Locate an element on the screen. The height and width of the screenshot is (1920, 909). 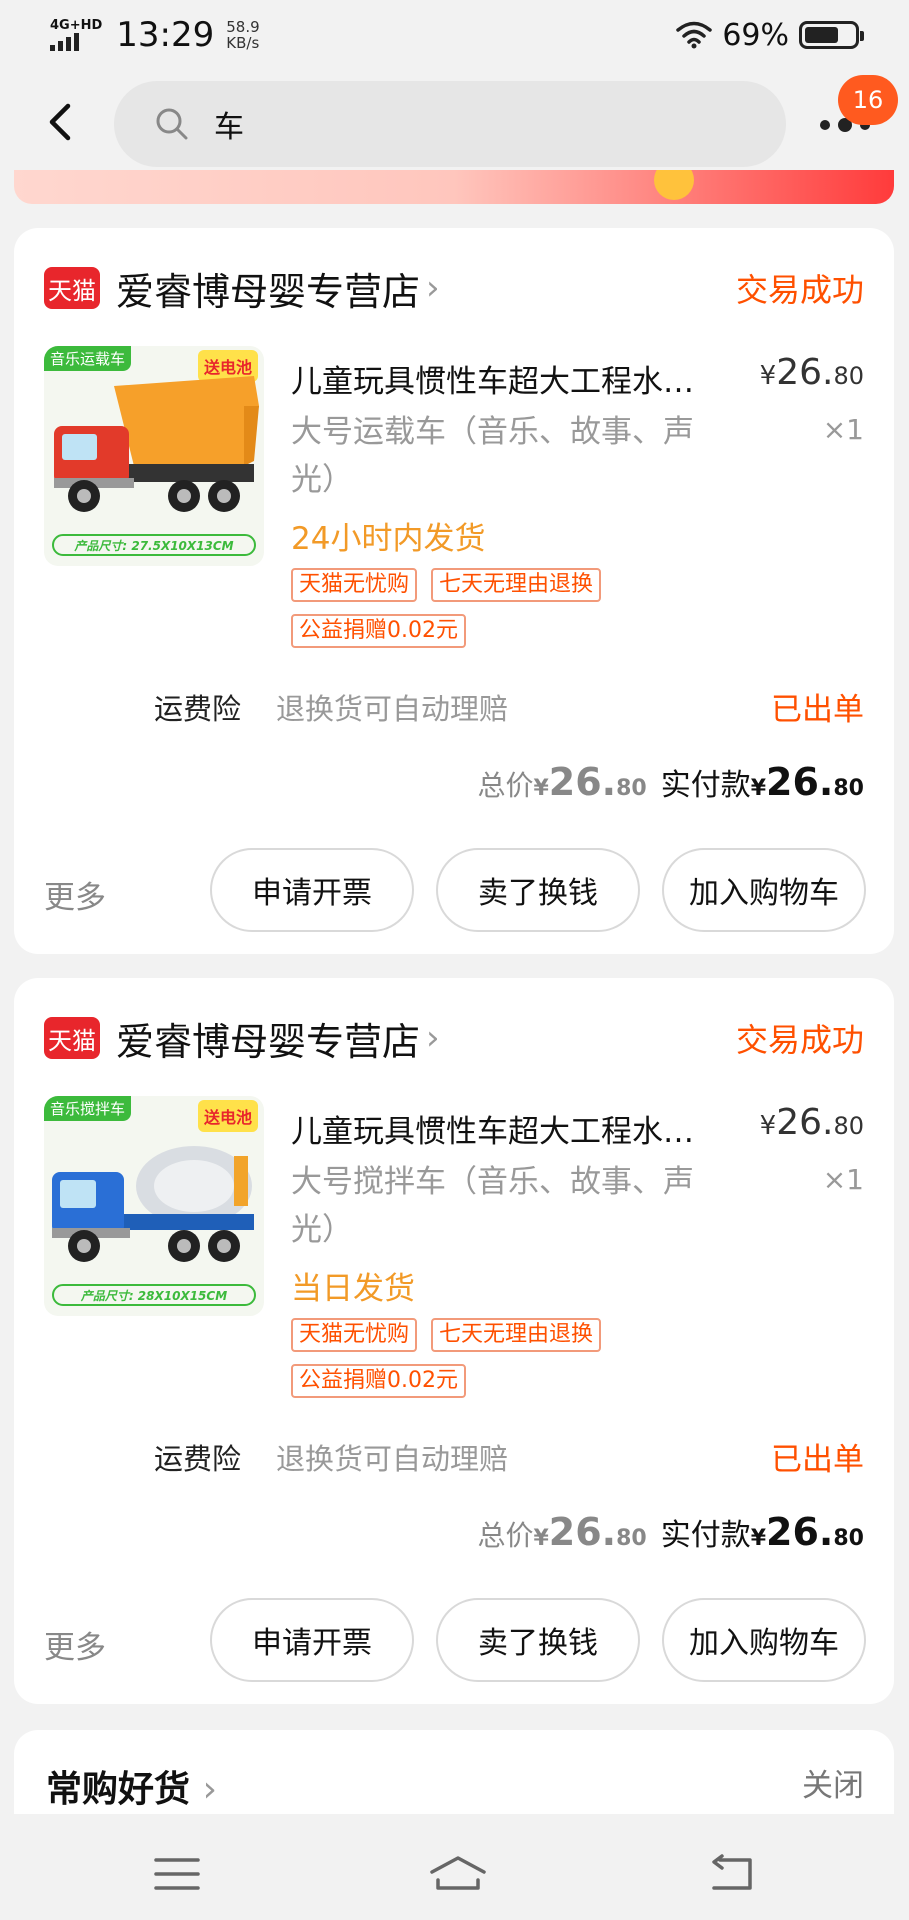
battery-fill is located at coordinates (822, 35).